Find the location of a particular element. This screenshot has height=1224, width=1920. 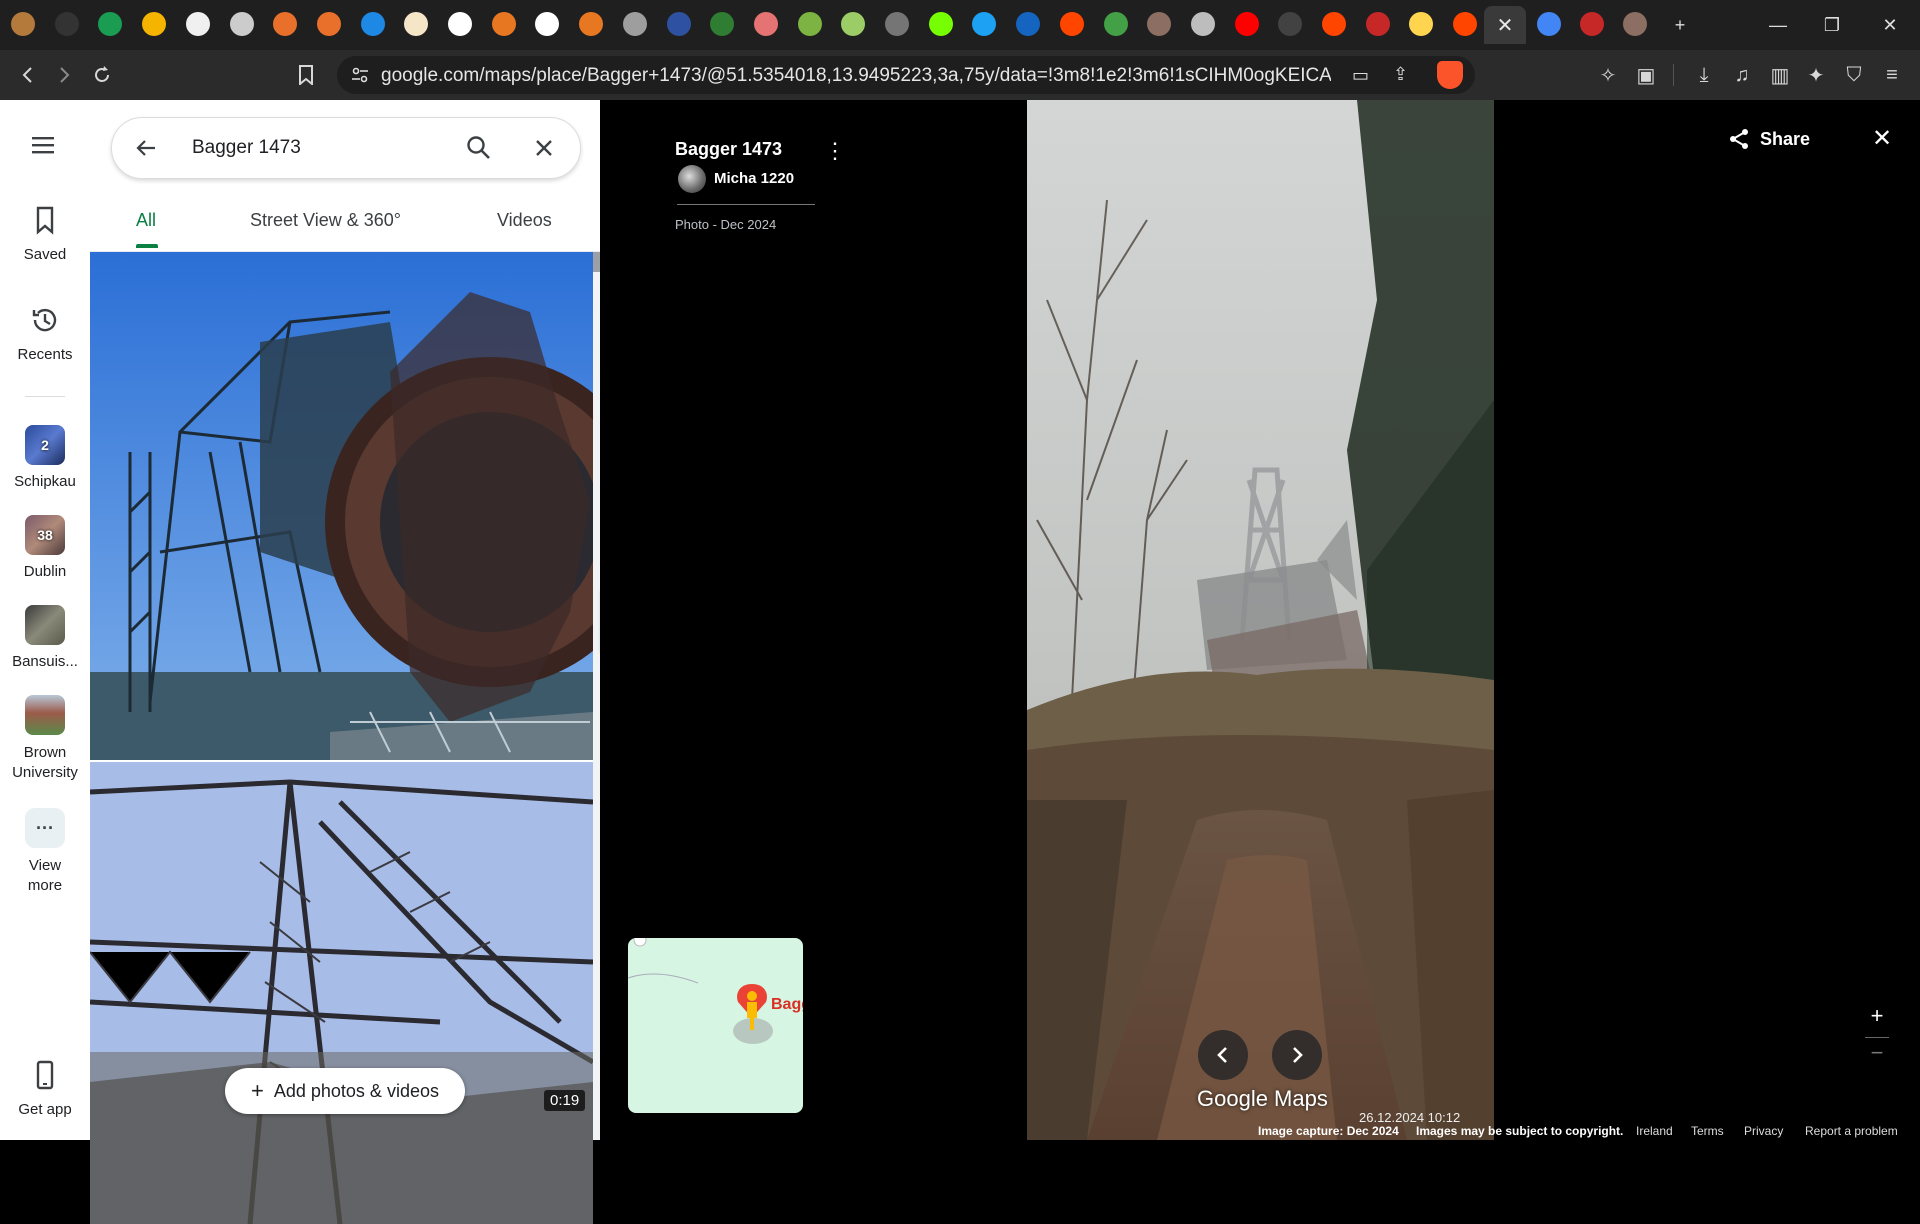

new-tab-button: + is located at coordinates (1680, 25).